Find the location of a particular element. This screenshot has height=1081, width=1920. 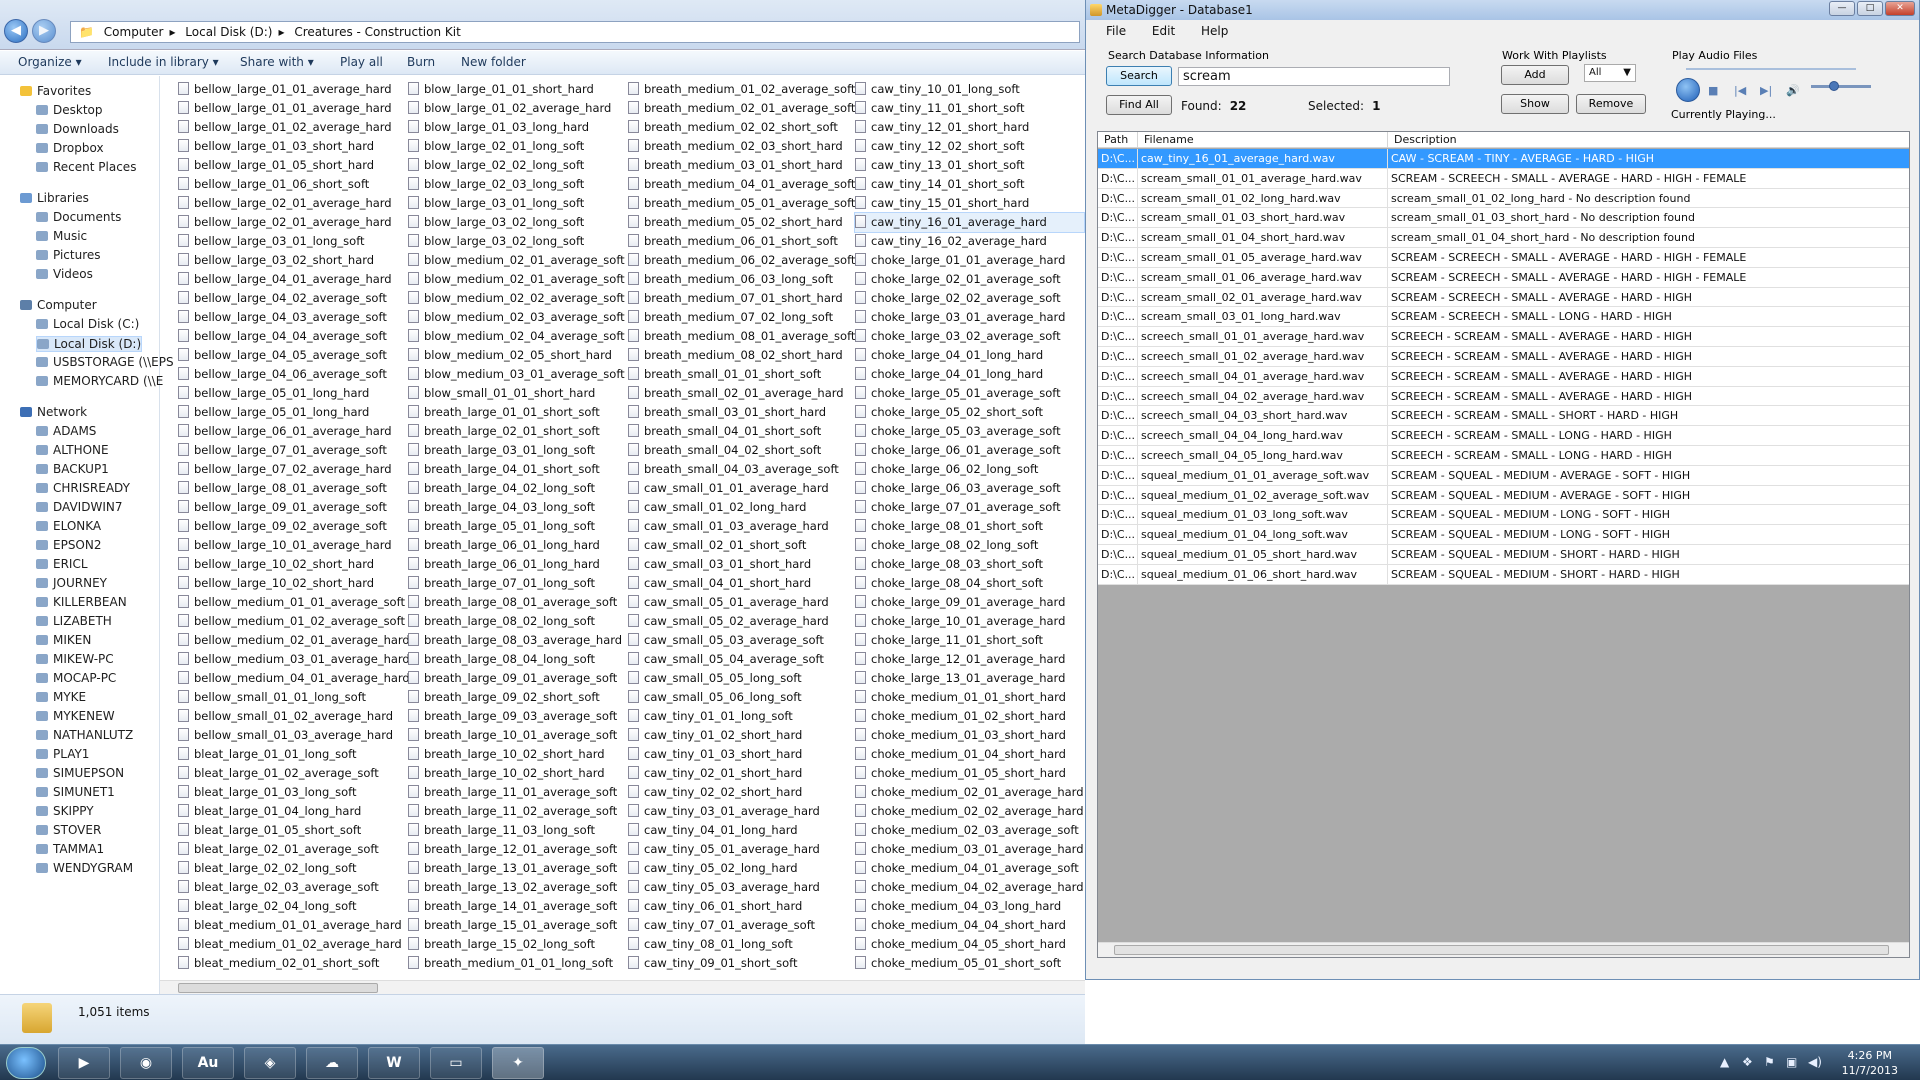

nav-item-davidwin7: DAVIDWIN7 is located at coordinates (79, 507).